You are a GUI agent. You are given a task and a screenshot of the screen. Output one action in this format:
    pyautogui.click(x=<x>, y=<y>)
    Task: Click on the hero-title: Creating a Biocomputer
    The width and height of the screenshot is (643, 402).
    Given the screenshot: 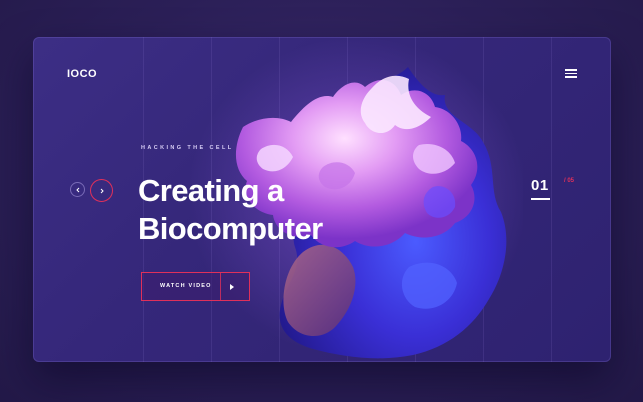 What is the action you would take?
    pyautogui.click(x=230, y=210)
    